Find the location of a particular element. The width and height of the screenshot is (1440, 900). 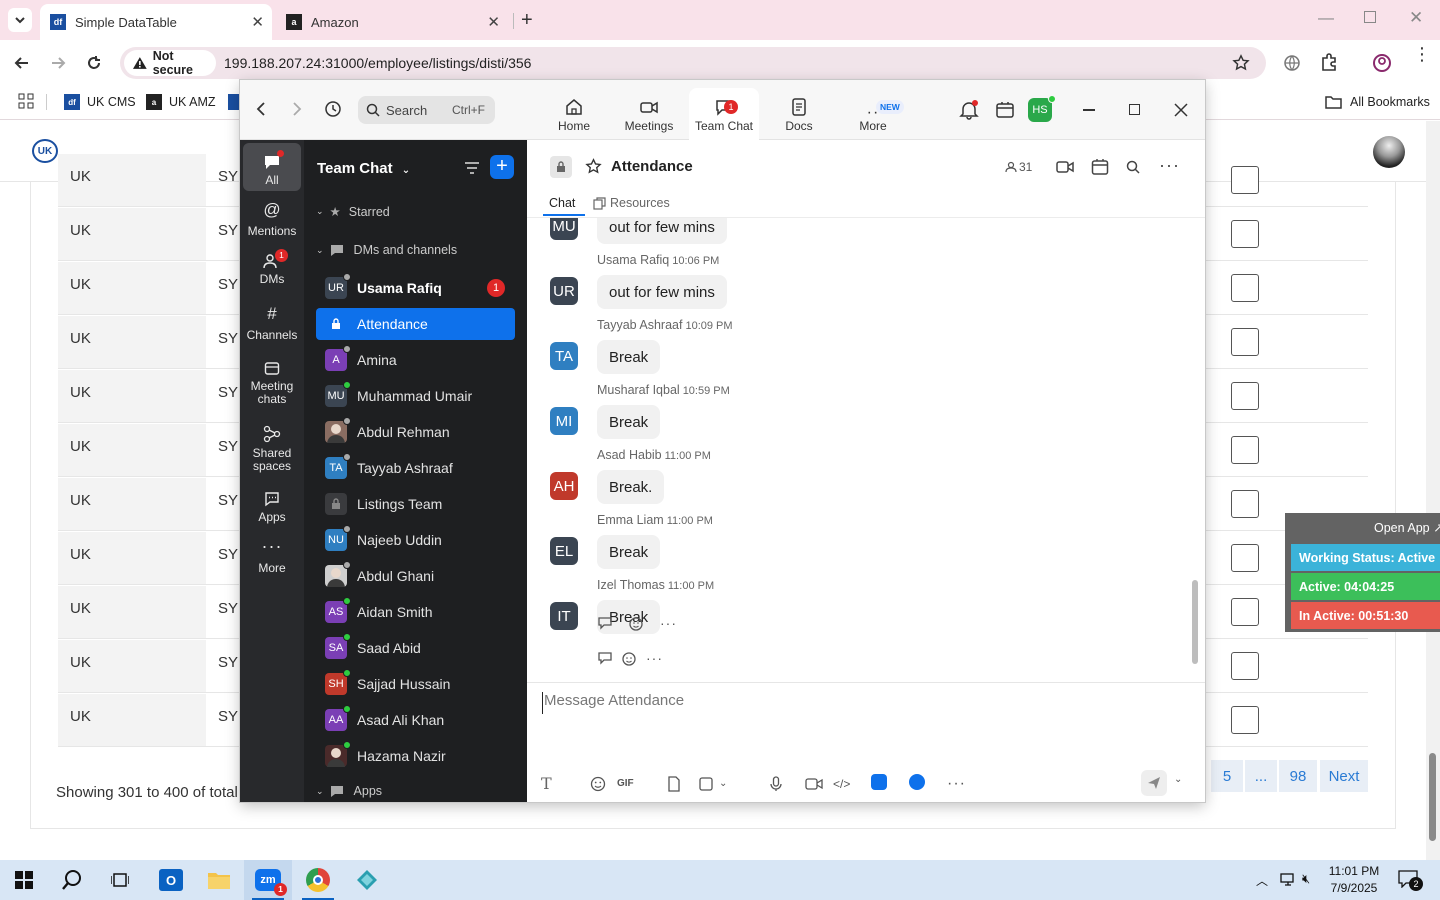

window-close-icon: ✕ is located at coordinates (1416, 18).